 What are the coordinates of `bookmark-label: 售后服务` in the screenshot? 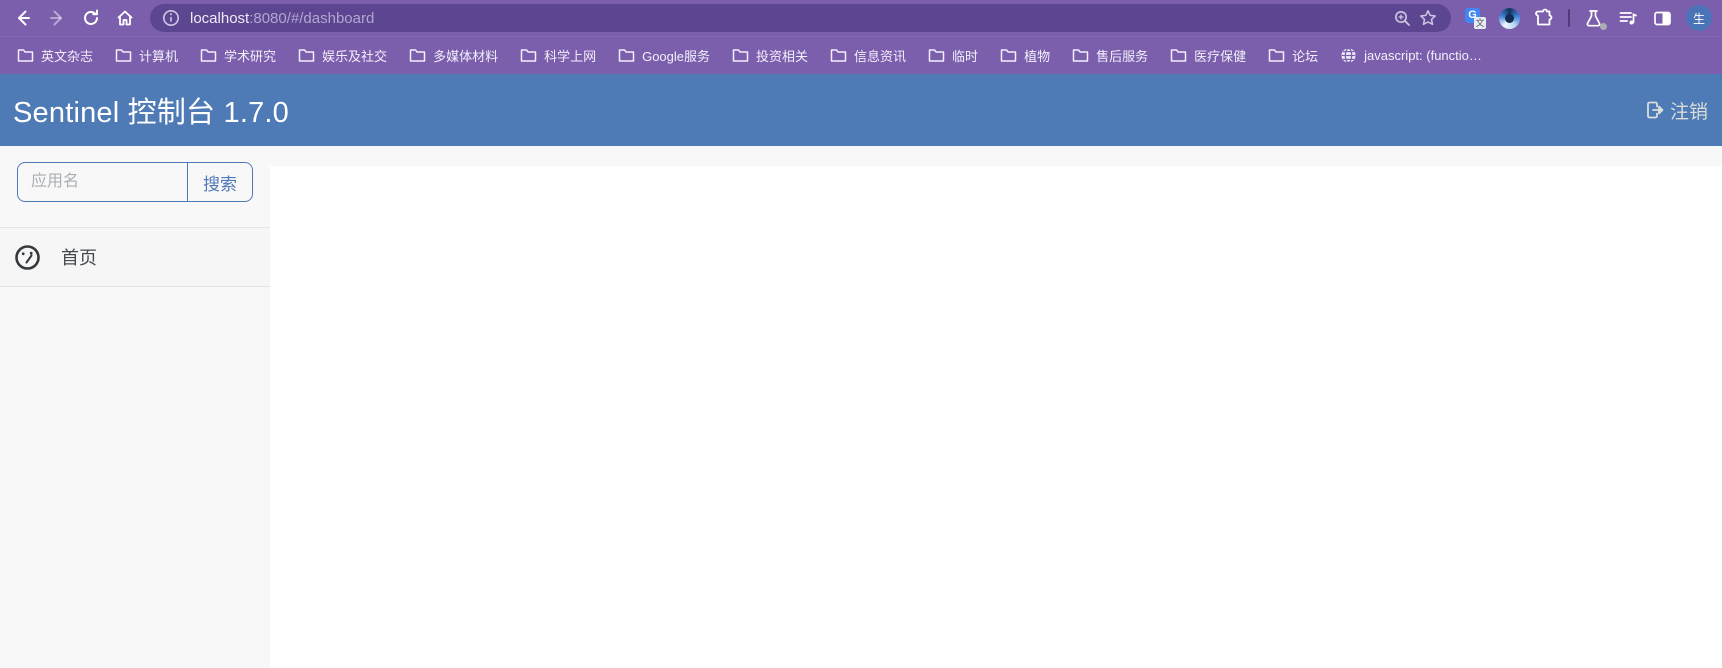 It's located at (1122, 56).